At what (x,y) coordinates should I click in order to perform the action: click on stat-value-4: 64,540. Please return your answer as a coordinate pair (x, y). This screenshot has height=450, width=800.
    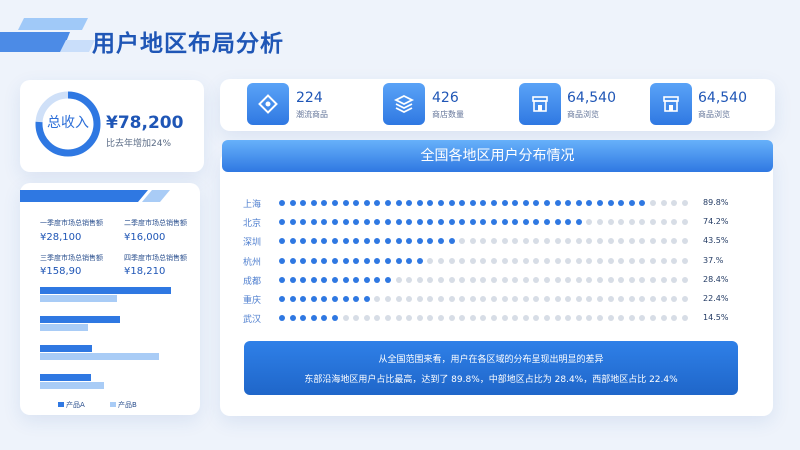
    Looking at the image, I should click on (722, 98).